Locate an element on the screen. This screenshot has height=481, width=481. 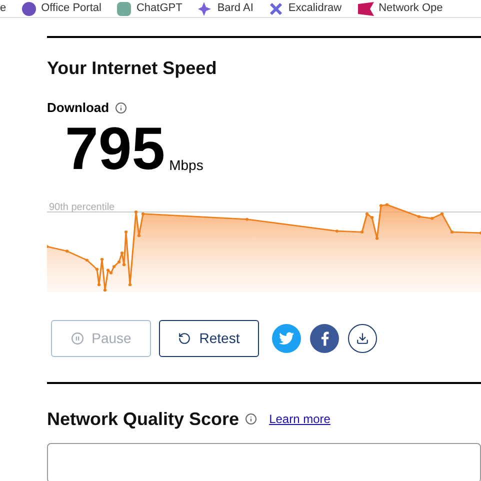
retest-button: Retest is located at coordinates (209, 338).